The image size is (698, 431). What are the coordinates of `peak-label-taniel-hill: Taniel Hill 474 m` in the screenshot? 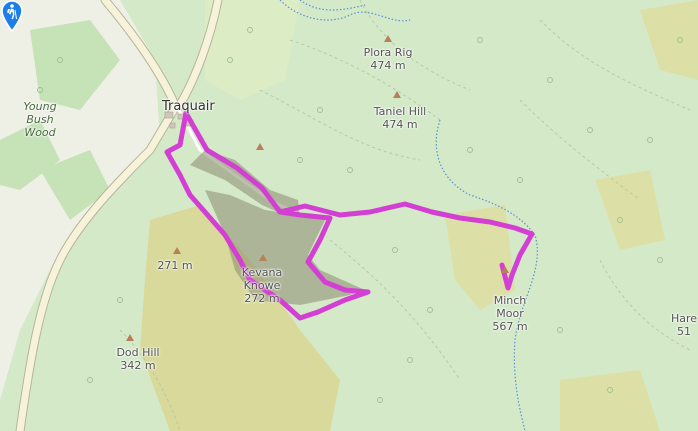 It's located at (400, 118).